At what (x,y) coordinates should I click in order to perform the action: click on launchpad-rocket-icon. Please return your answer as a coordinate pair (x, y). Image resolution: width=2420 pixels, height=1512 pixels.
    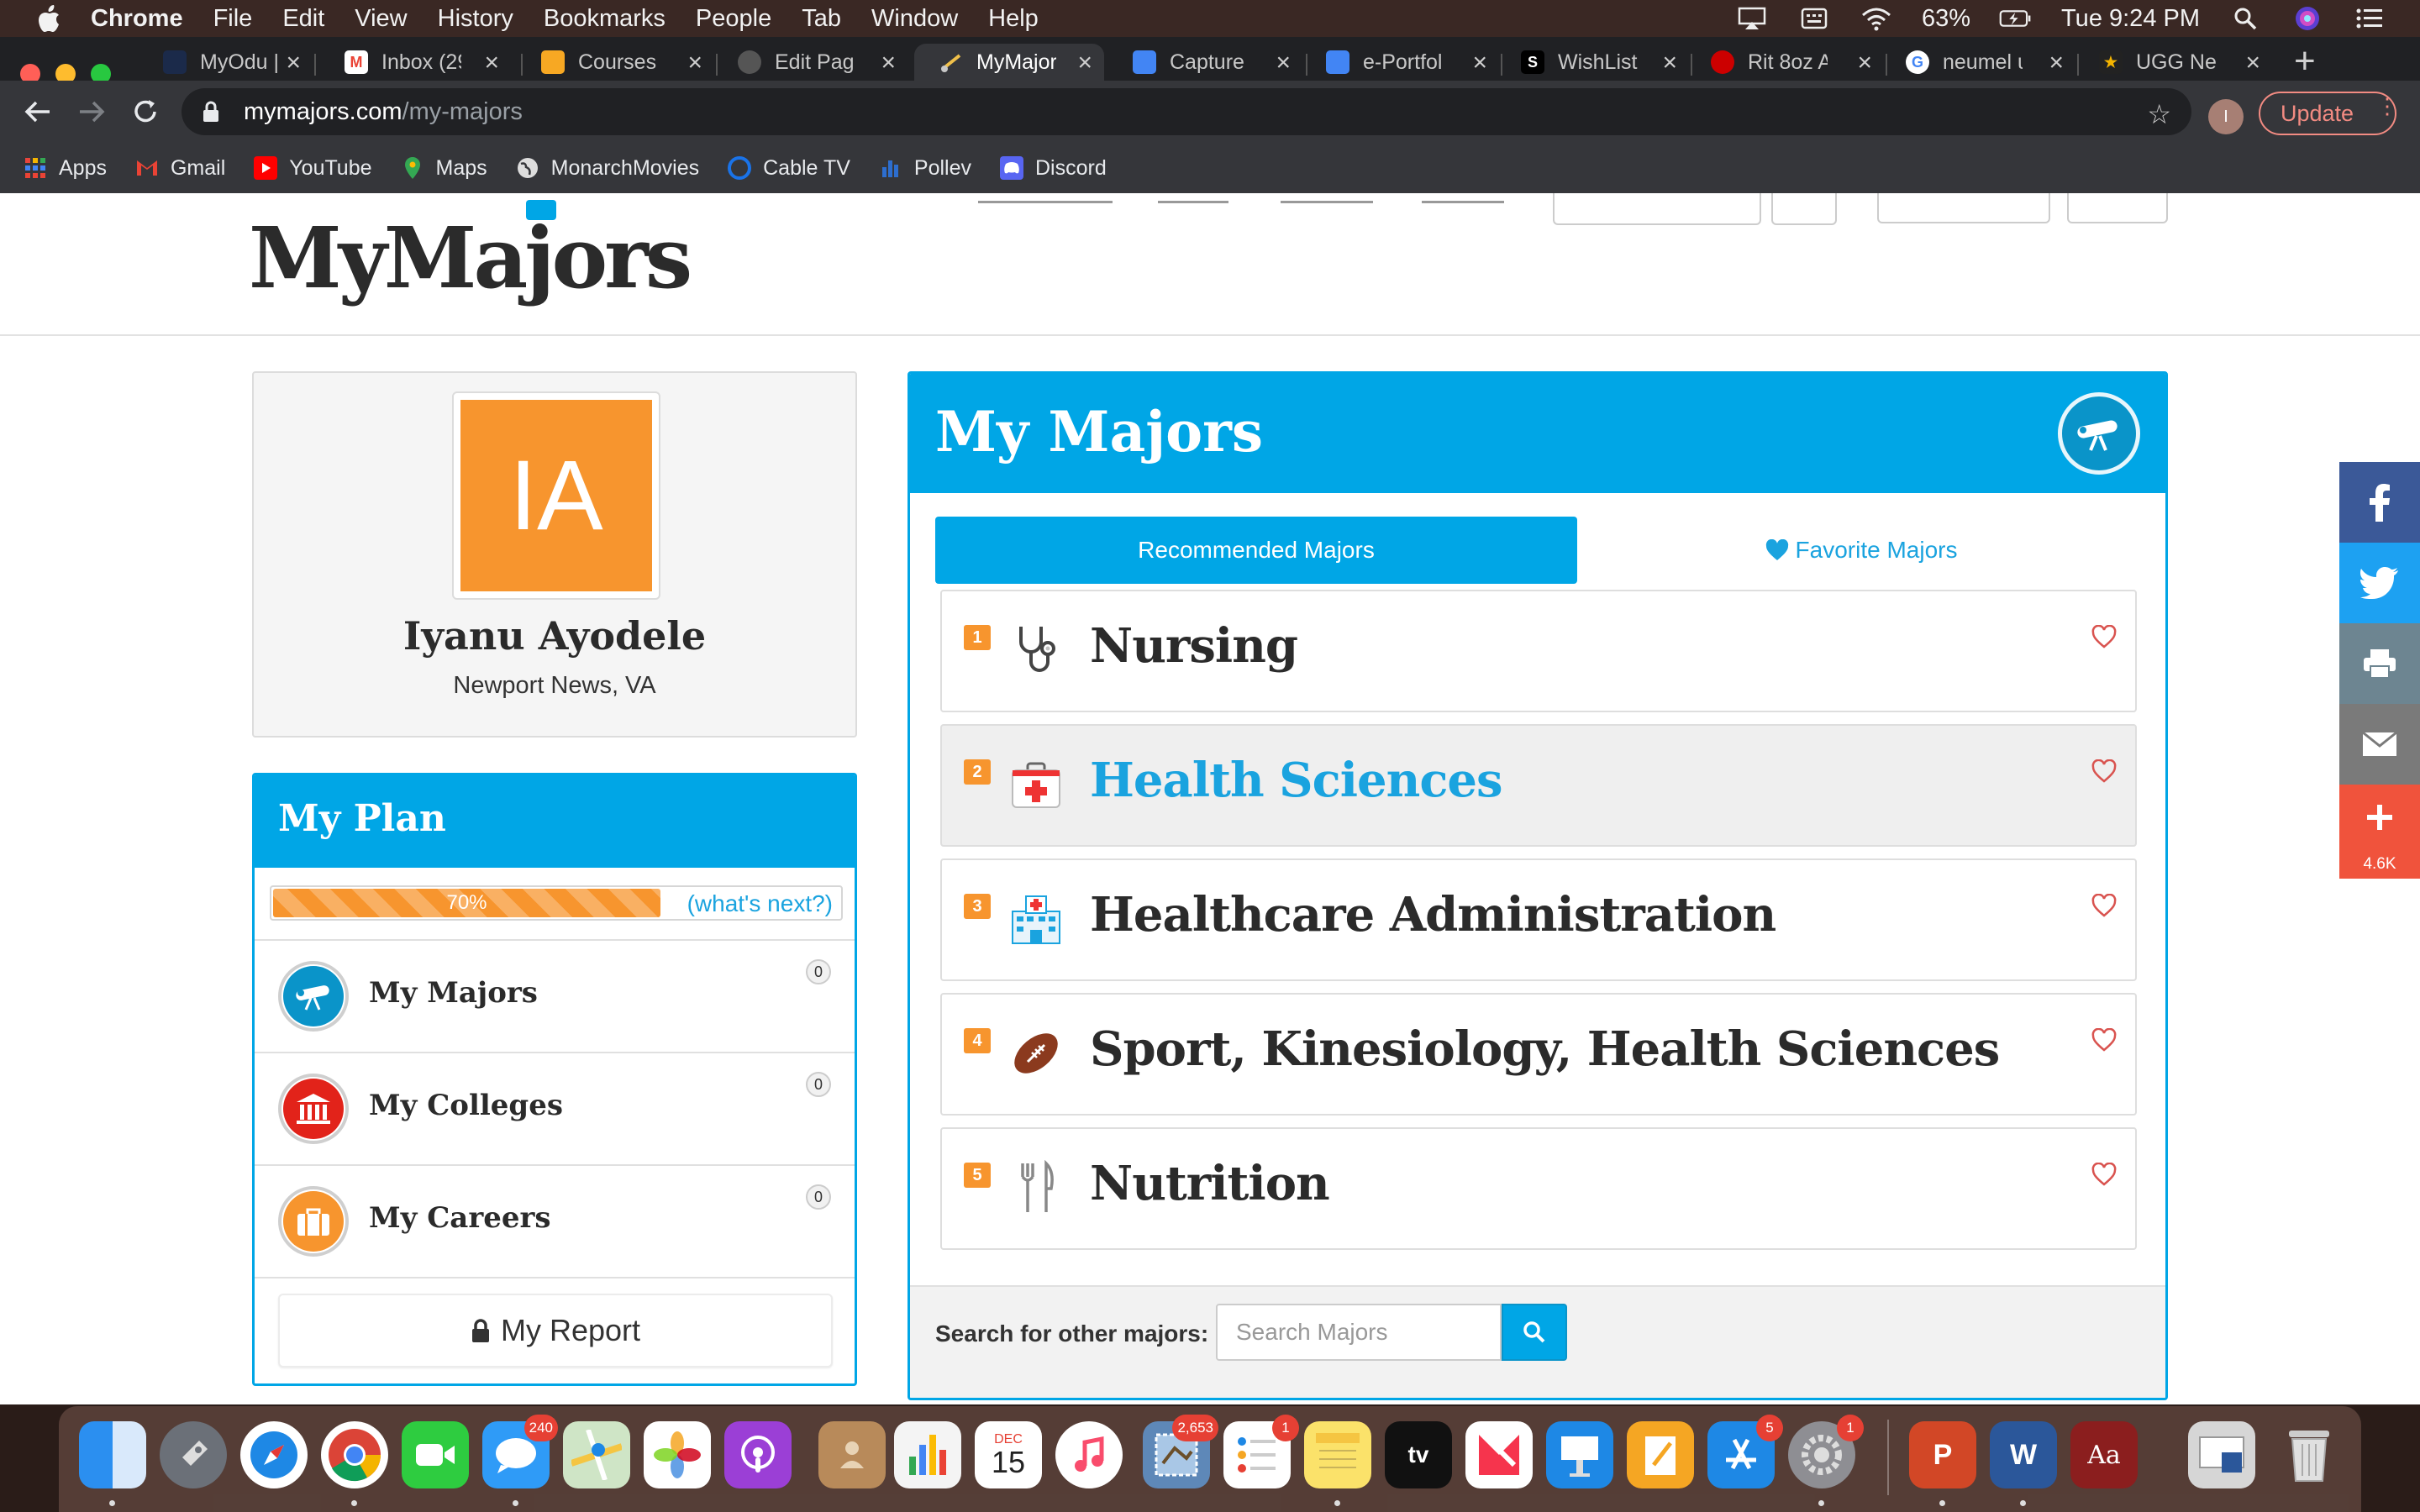
    Looking at the image, I should click on (193, 1454).